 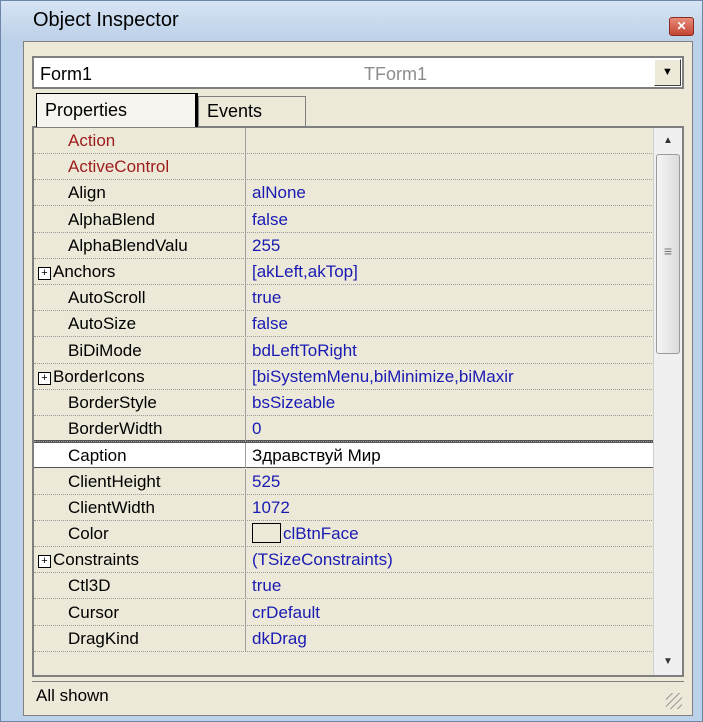 What do you see at coordinates (140, 638) in the screenshot?
I see `property-name: DragKind` at bounding box center [140, 638].